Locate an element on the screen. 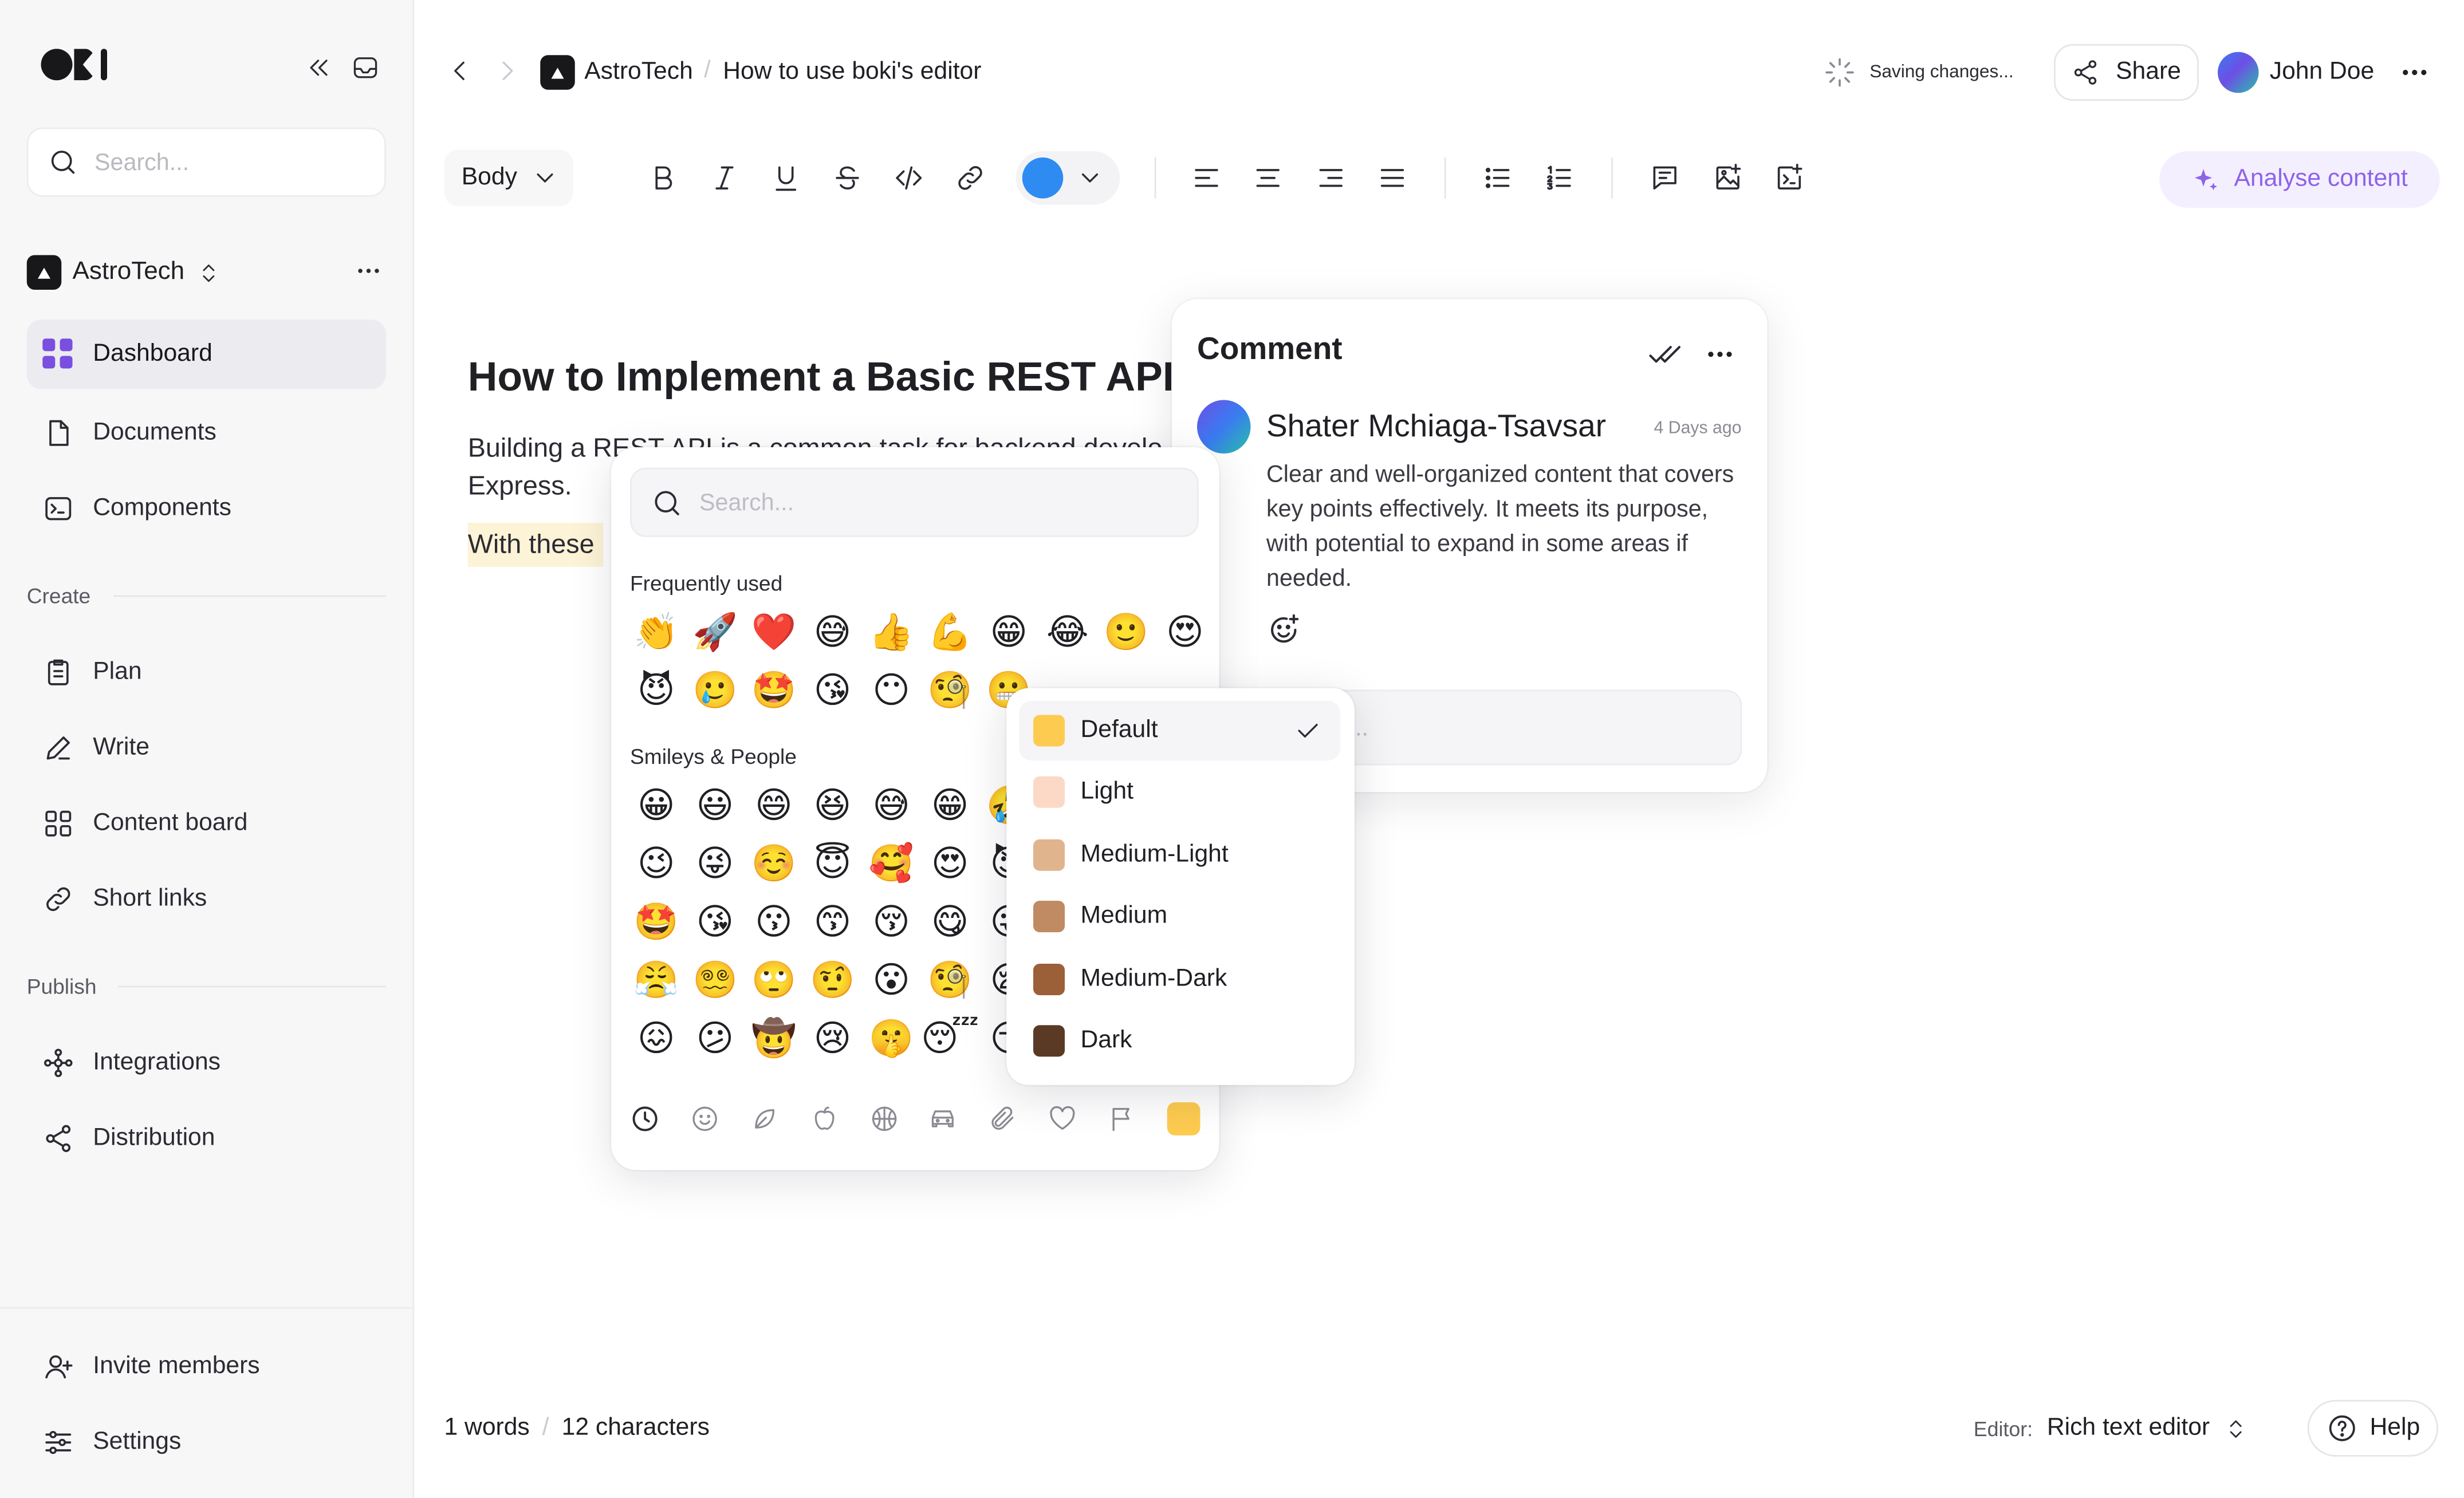  emoji-button: 👍 is located at coordinates (892, 632).